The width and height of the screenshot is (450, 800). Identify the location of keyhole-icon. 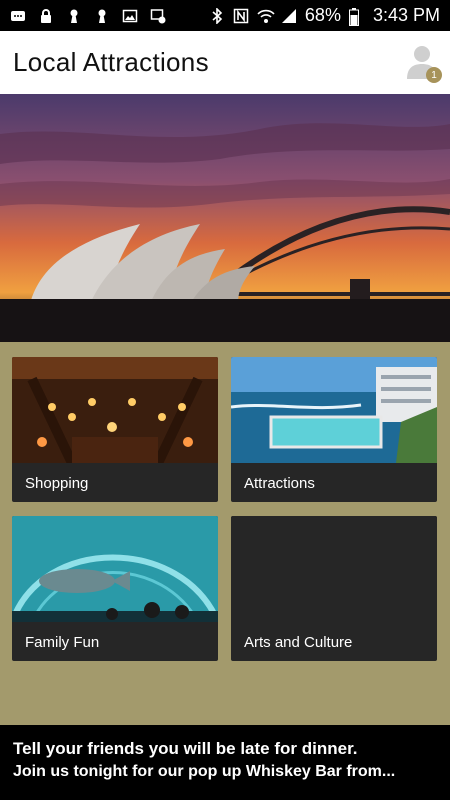
(74, 16).